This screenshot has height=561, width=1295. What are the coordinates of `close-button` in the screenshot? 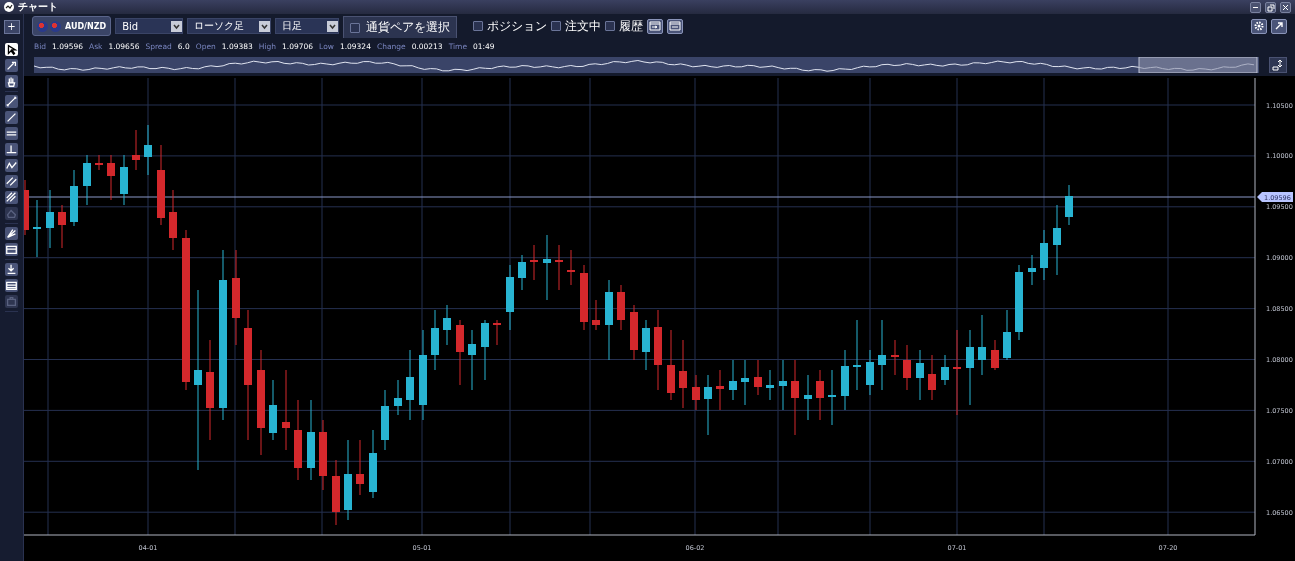 It's located at (1285, 7).